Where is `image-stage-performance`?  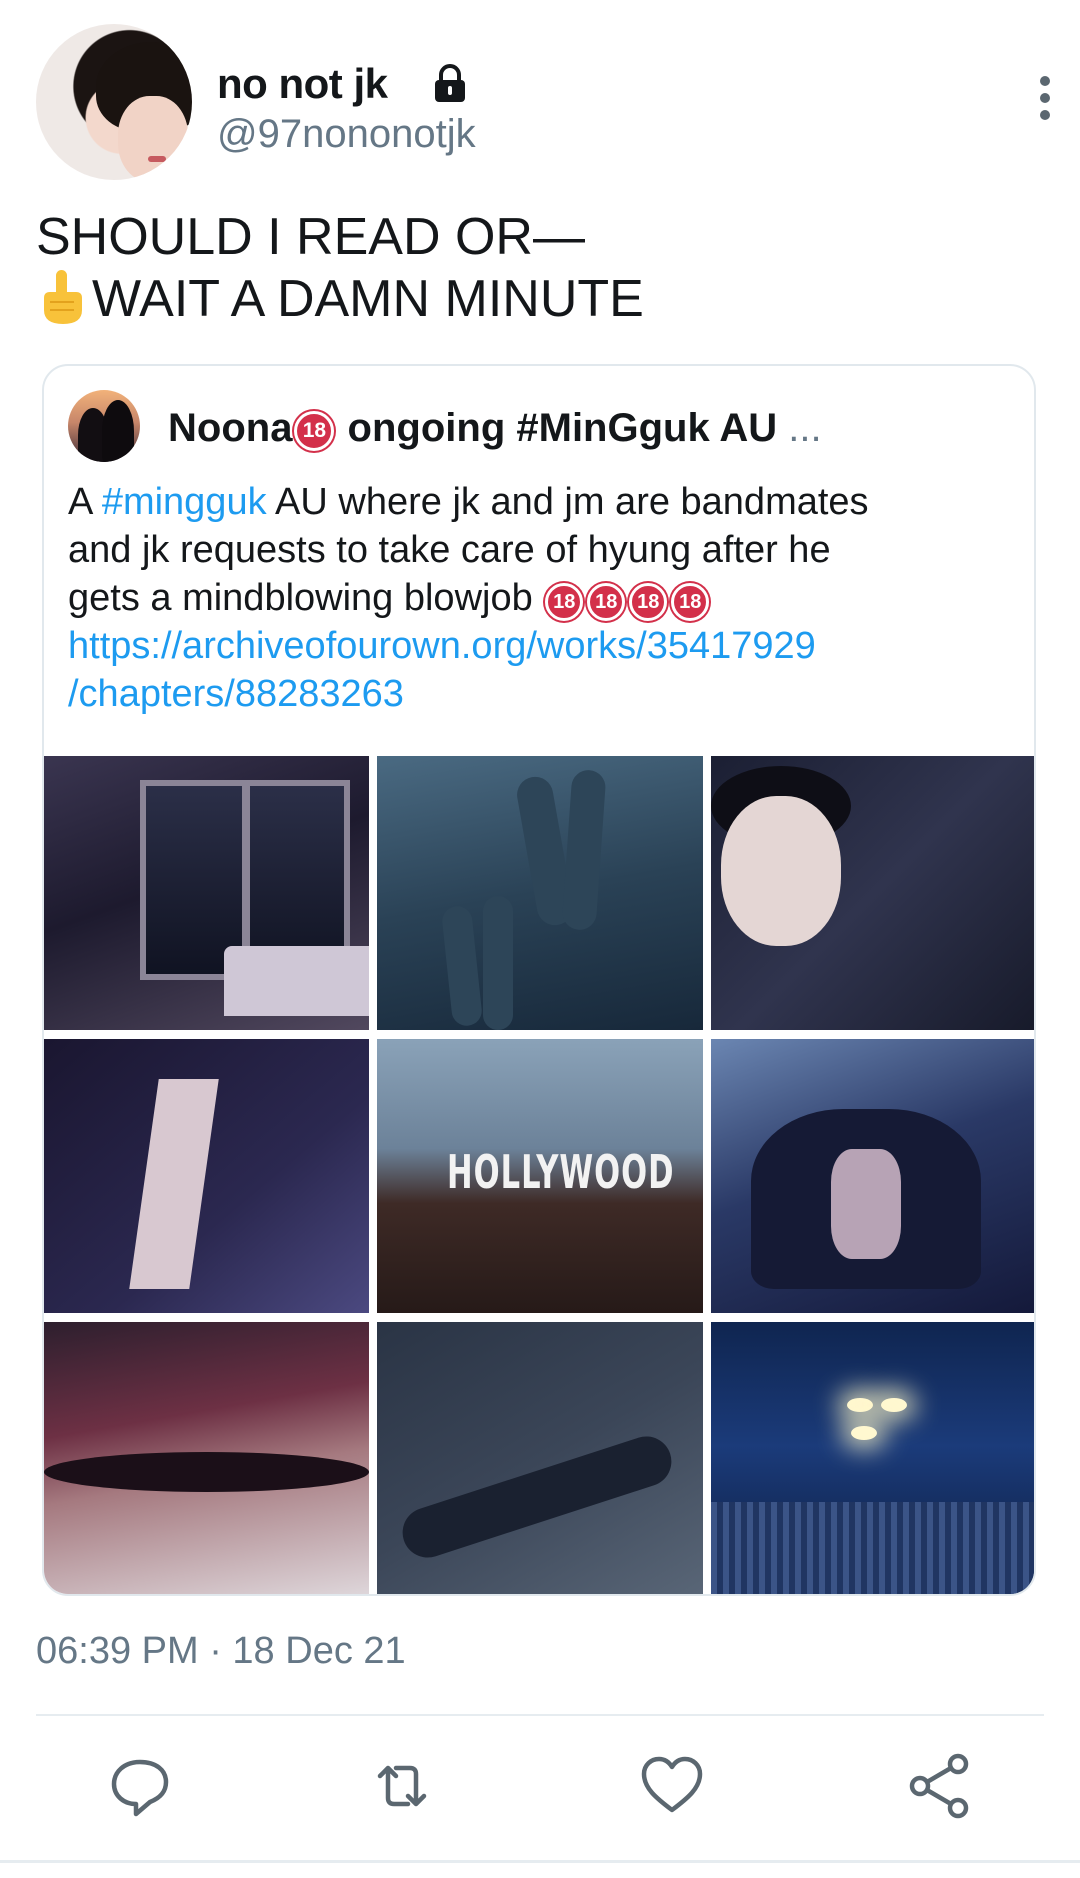
image-stage-performance is located at coordinates (872, 1176).